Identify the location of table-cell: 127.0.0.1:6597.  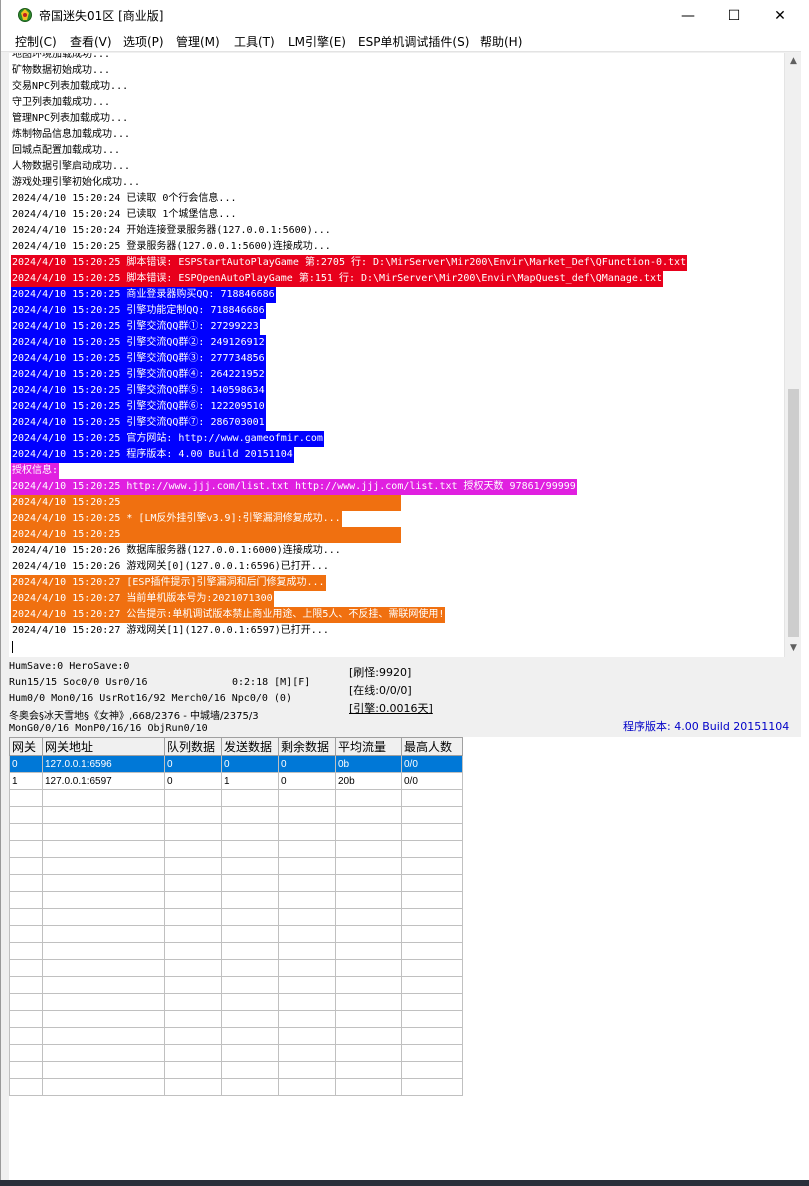
(103, 781).